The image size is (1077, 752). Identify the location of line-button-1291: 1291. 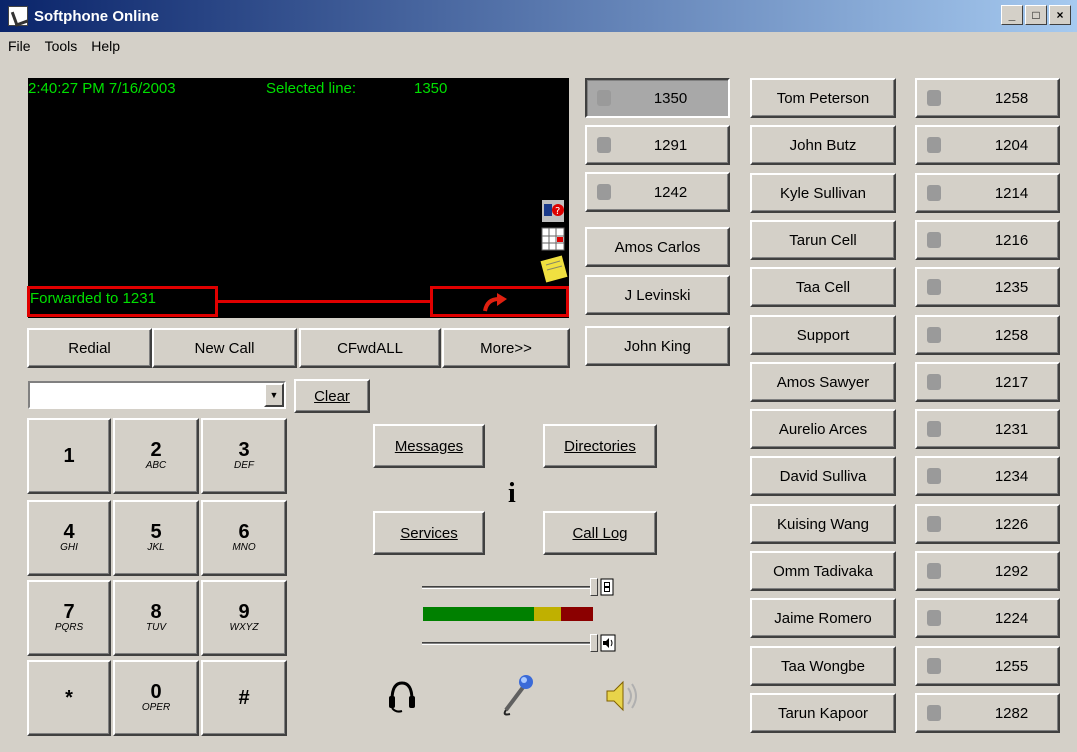
(657, 145).